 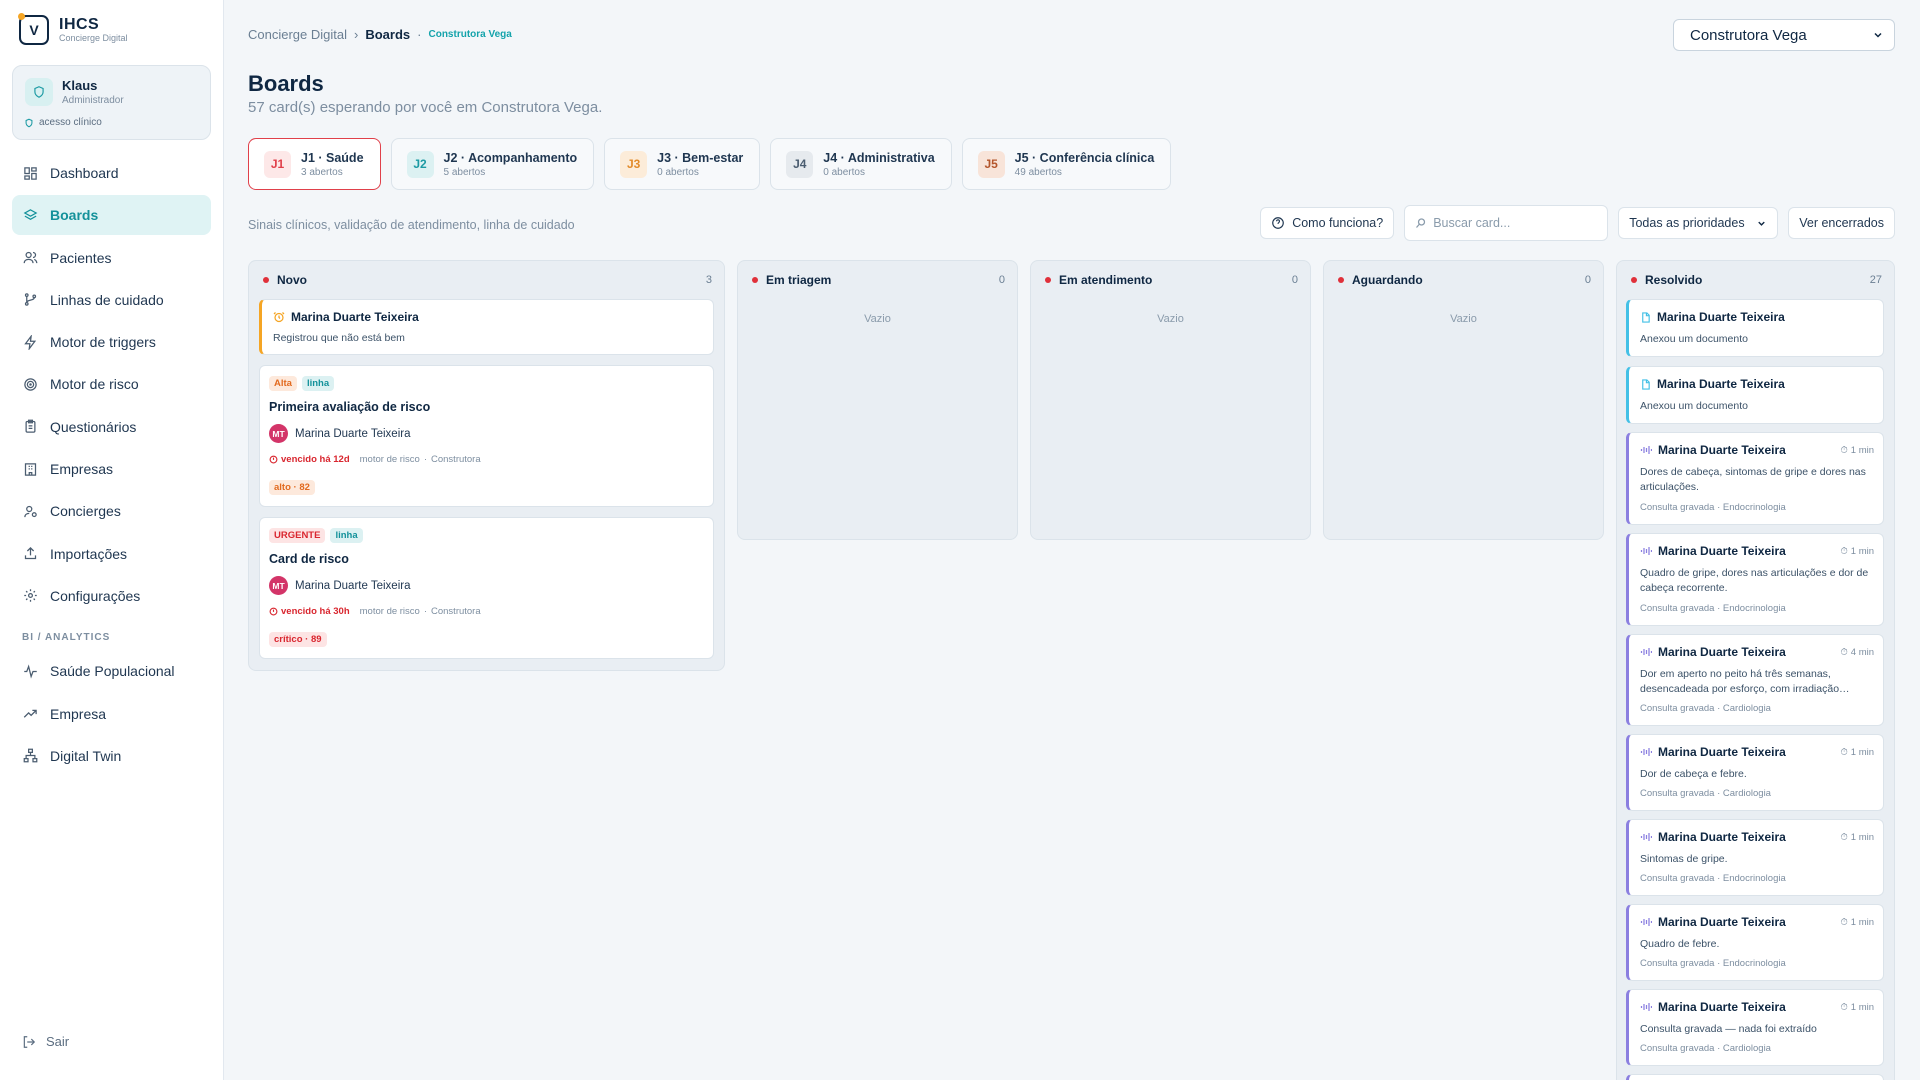 What do you see at coordinates (339, 585) in the screenshot?
I see `card-patient: MT Marina Duarte Teixeira` at bounding box center [339, 585].